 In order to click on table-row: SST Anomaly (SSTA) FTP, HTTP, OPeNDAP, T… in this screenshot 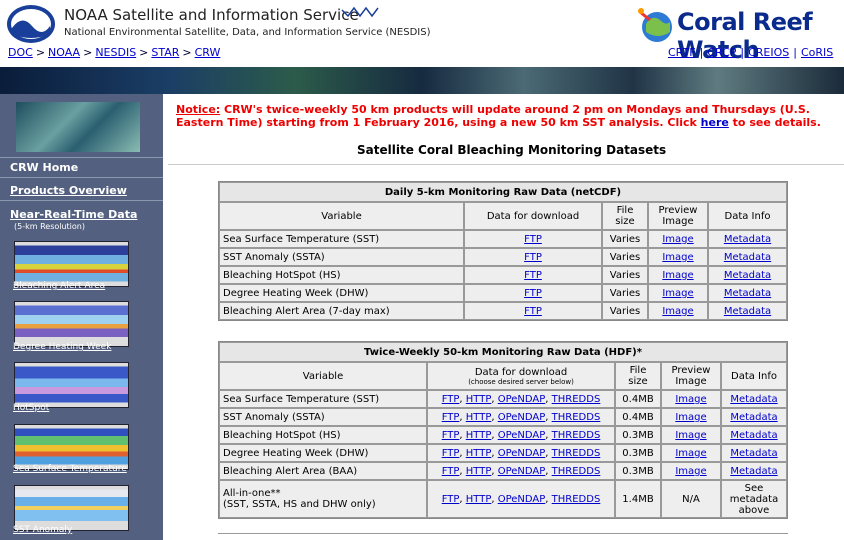, I will do `click(503, 417)`.